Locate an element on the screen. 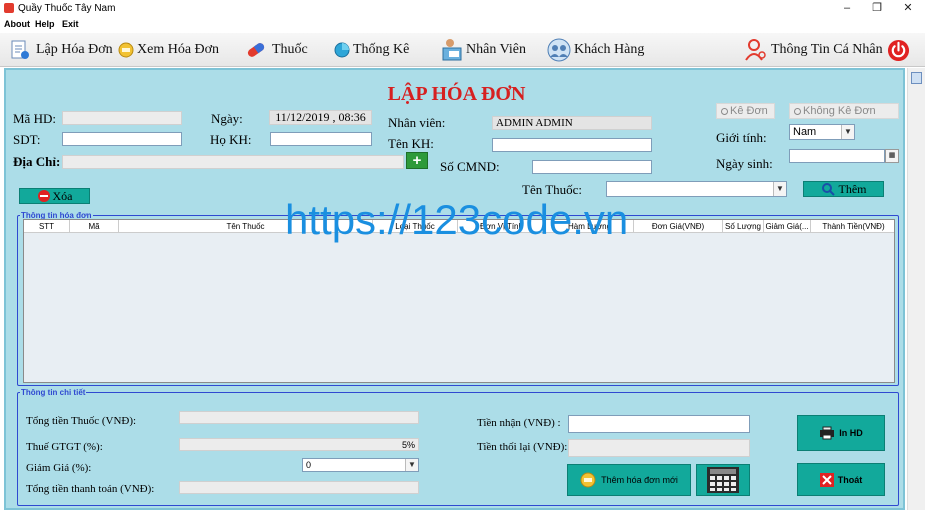 This screenshot has width=925, height=510. col-thanh-tien: Thành Tiền(VNĐ) is located at coordinates (853, 226).